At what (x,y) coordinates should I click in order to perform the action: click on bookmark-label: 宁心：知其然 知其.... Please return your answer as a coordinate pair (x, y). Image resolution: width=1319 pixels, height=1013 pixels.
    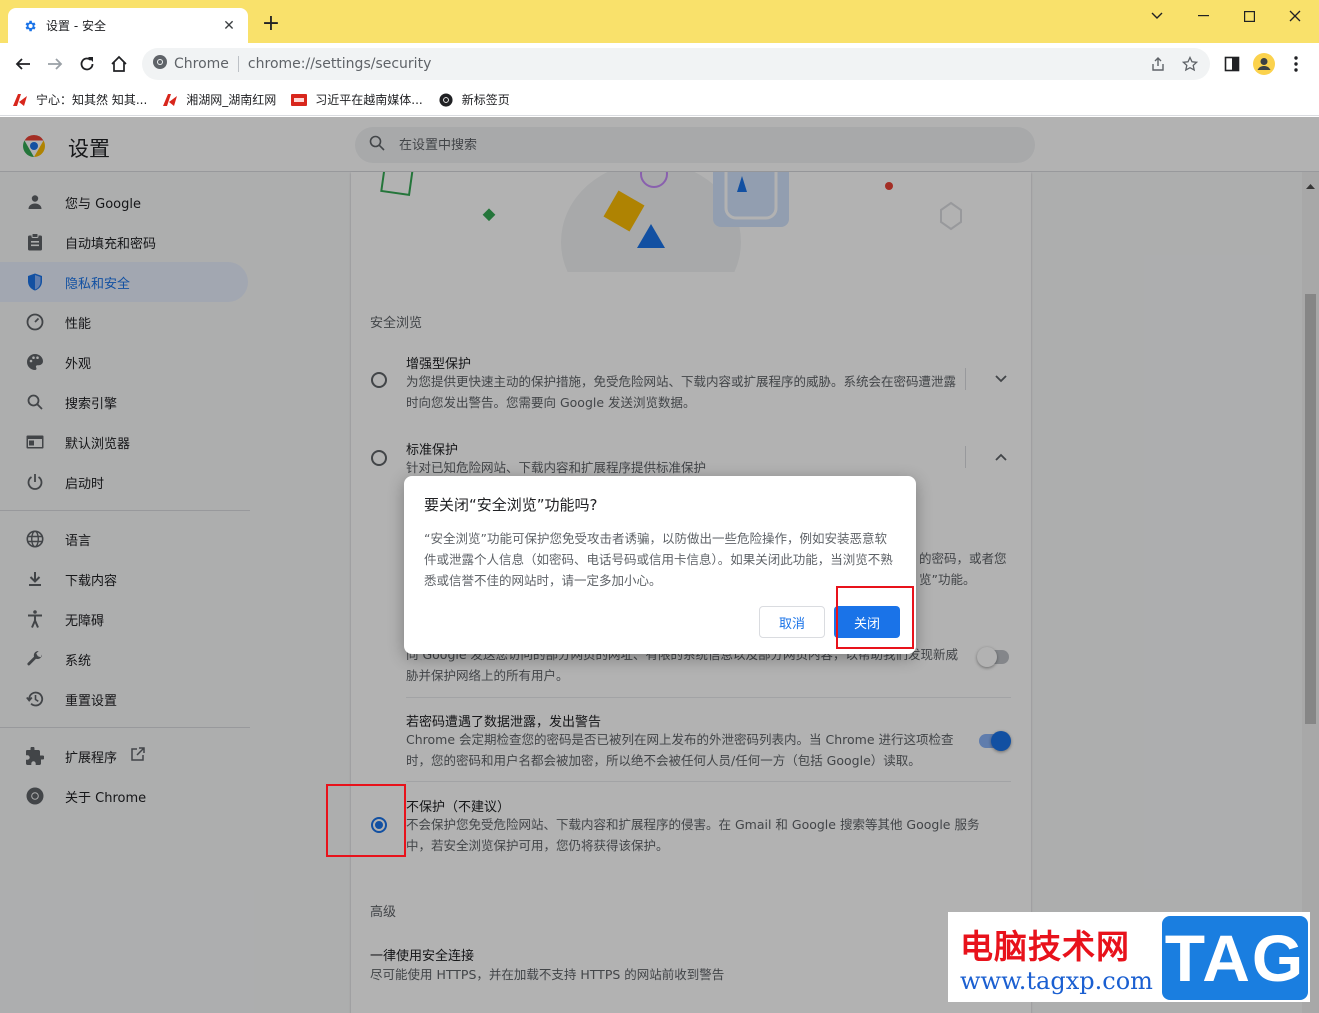
    Looking at the image, I should click on (92, 100).